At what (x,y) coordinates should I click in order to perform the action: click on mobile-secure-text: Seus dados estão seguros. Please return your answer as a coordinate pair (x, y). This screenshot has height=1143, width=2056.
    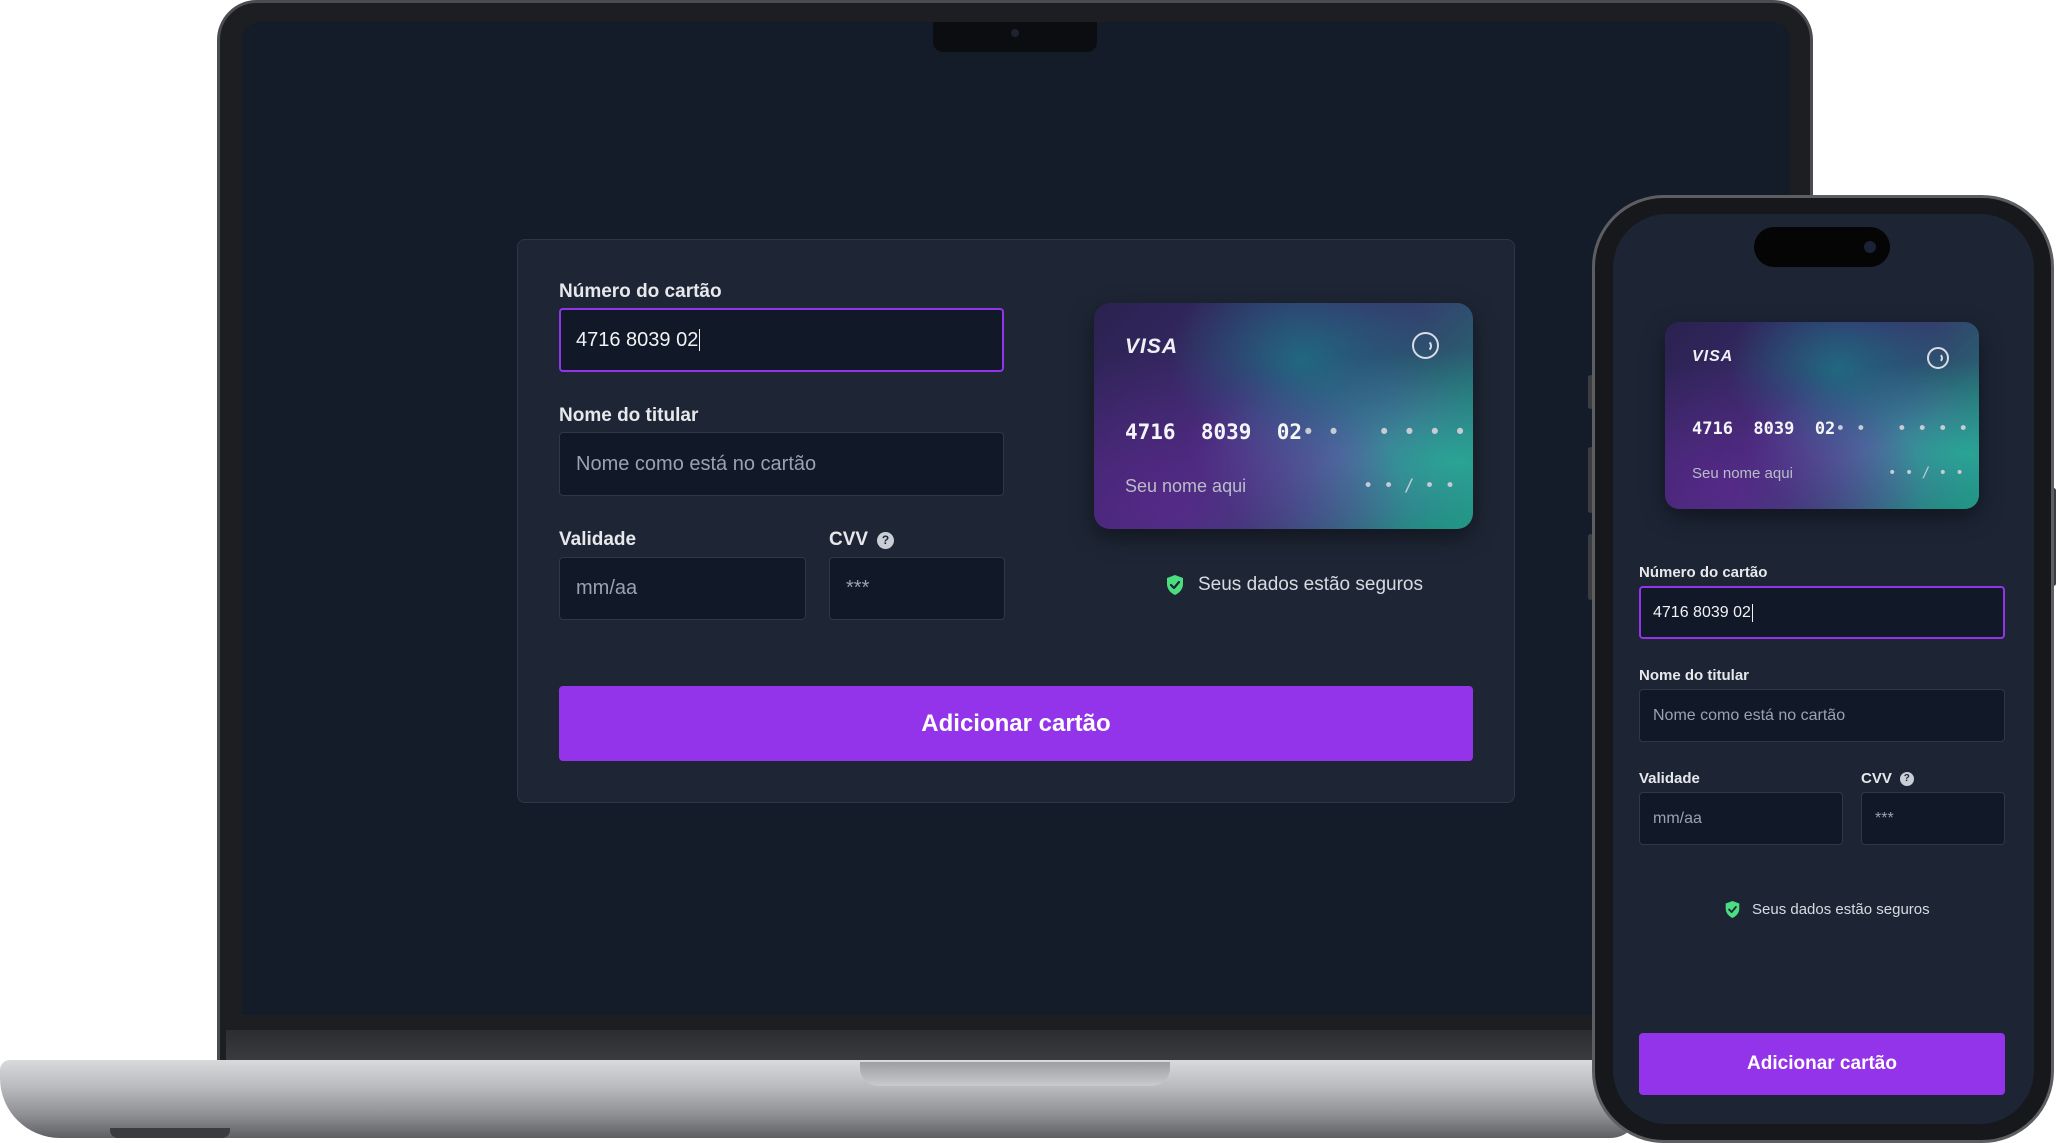
    Looking at the image, I should click on (1841, 909).